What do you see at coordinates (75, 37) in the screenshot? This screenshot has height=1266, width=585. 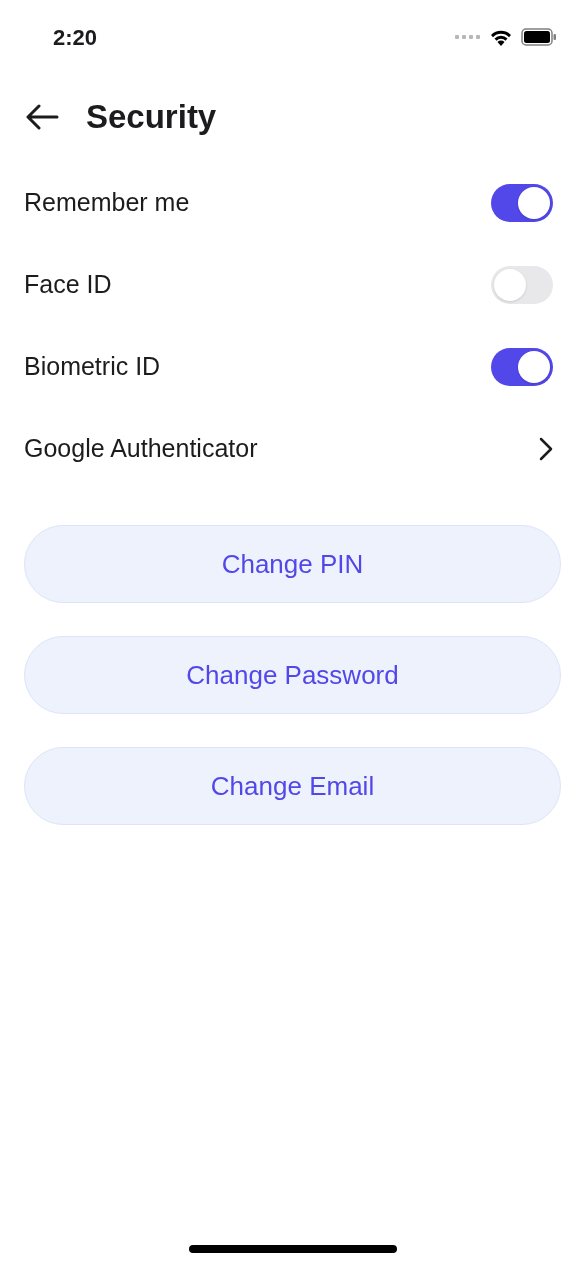 I see `status-time: 2:20` at bounding box center [75, 37].